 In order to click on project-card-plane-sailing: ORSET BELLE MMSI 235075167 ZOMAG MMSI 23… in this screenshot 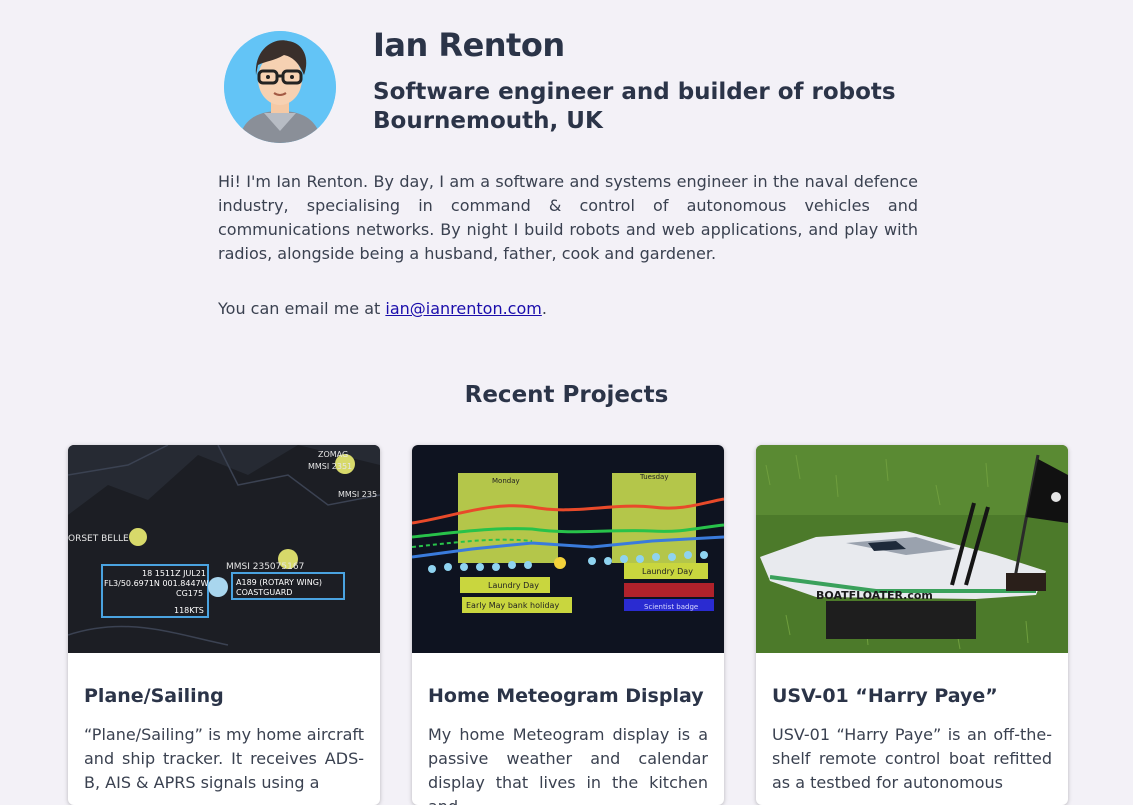, I will do `click(224, 625)`.